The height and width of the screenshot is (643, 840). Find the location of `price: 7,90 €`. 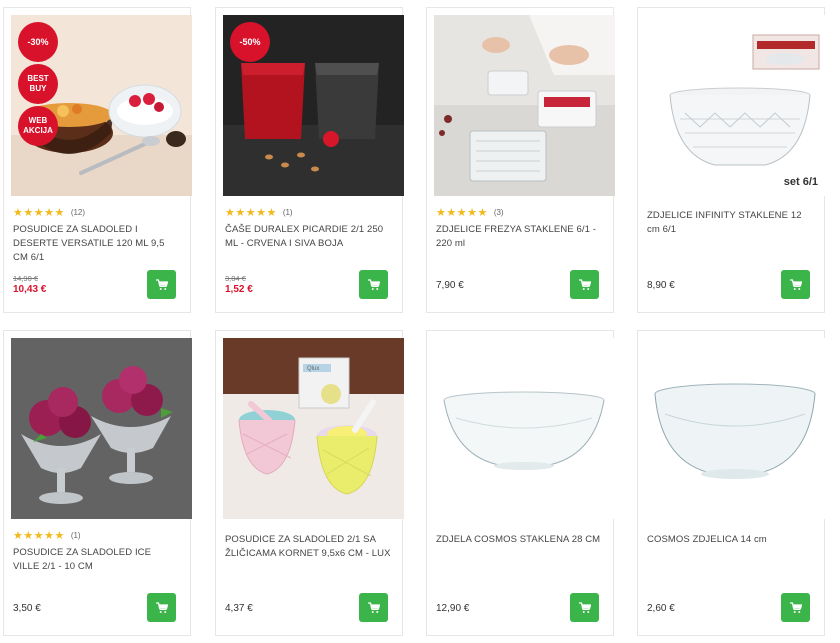

price: 7,90 € is located at coordinates (450, 285).